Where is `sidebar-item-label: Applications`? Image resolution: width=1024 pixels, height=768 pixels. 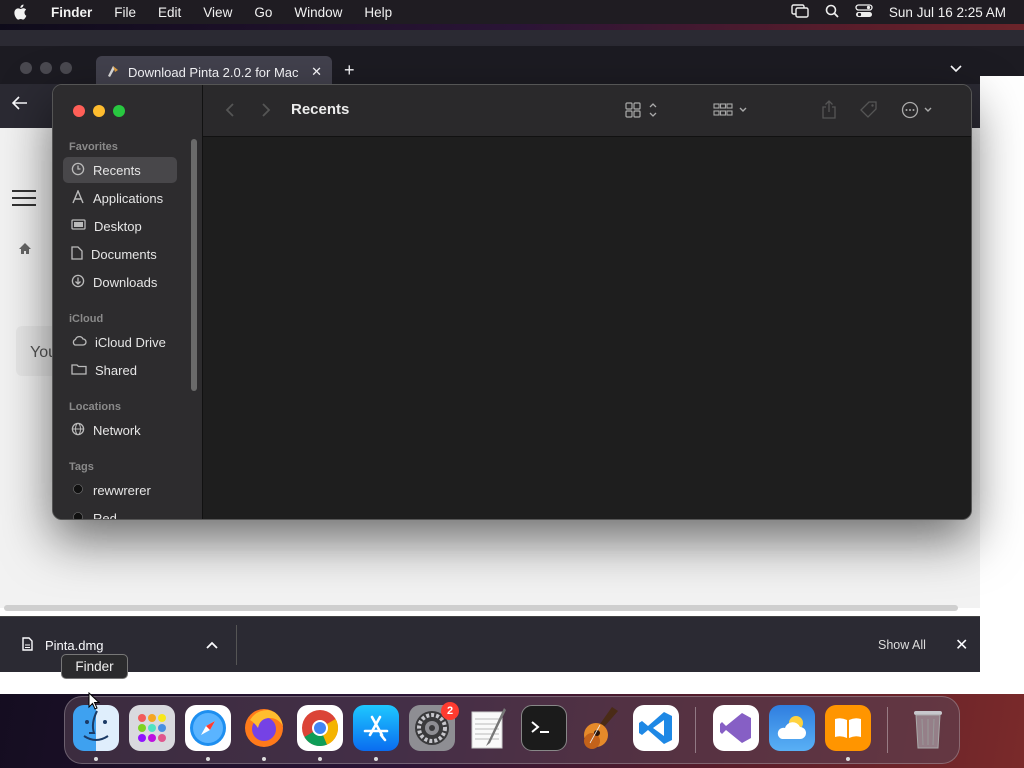 sidebar-item-label: Applications is located at coordinates (128, 198).